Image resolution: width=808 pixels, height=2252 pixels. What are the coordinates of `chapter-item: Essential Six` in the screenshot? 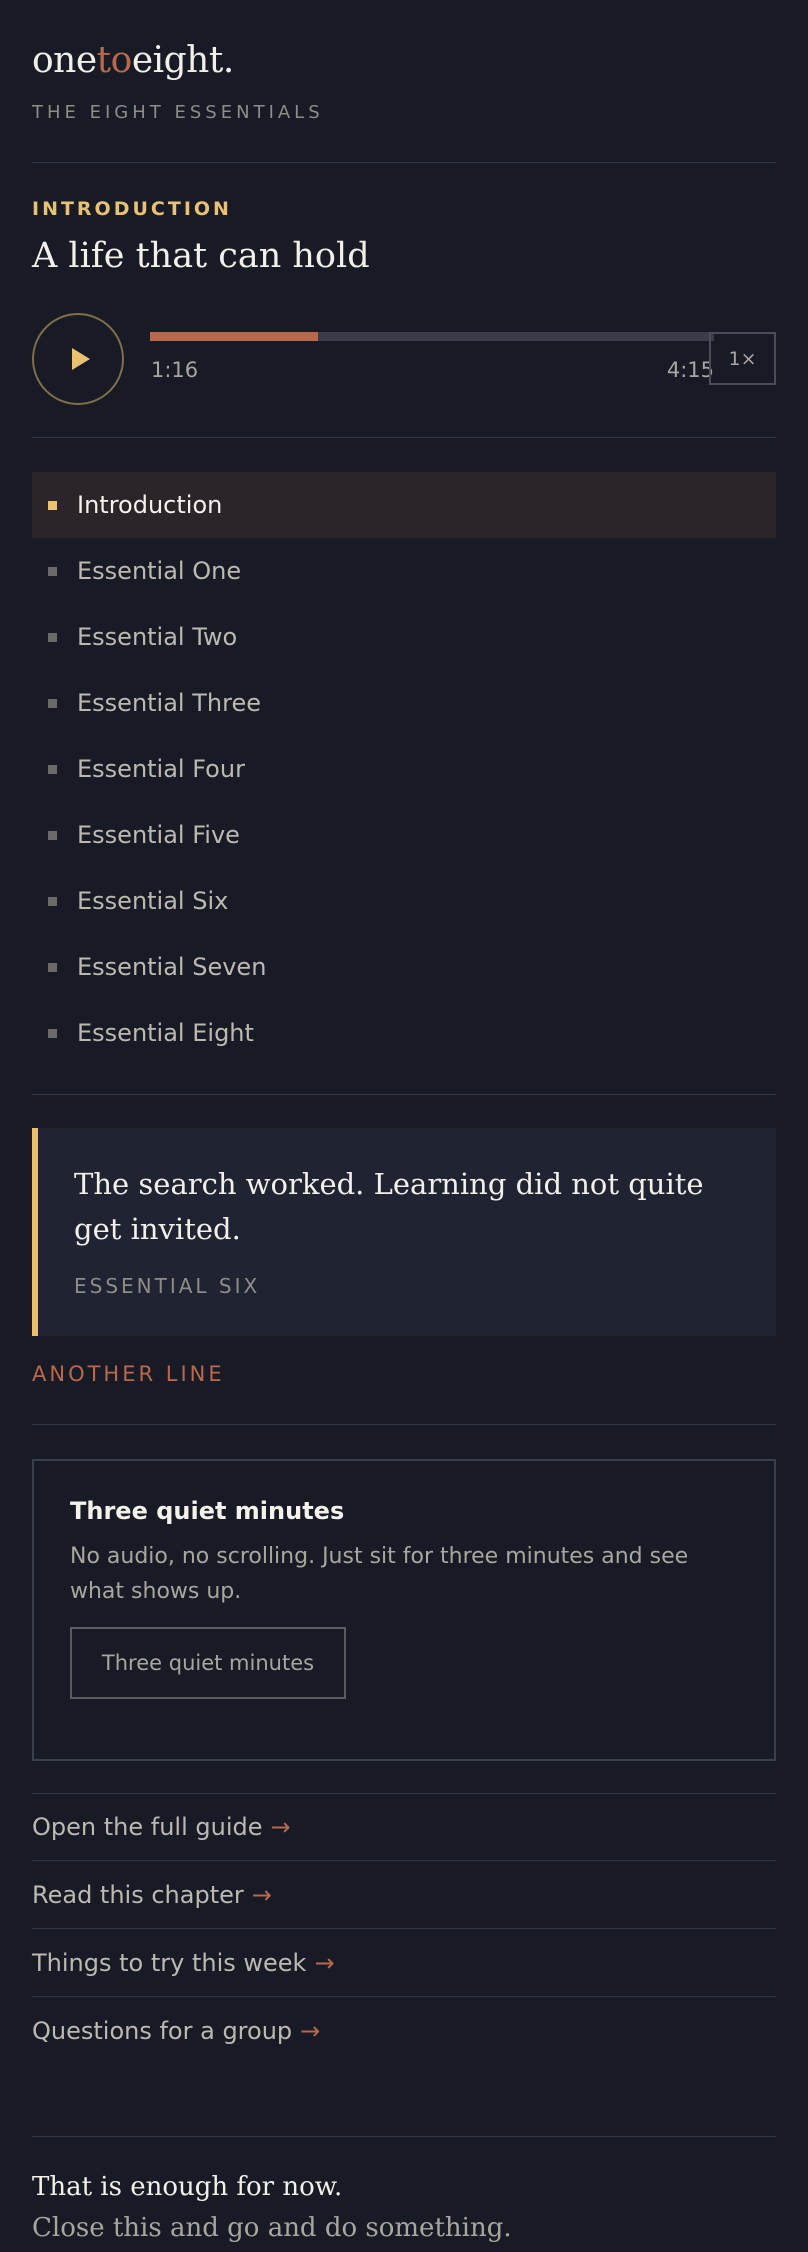 It's located at (404, 901).